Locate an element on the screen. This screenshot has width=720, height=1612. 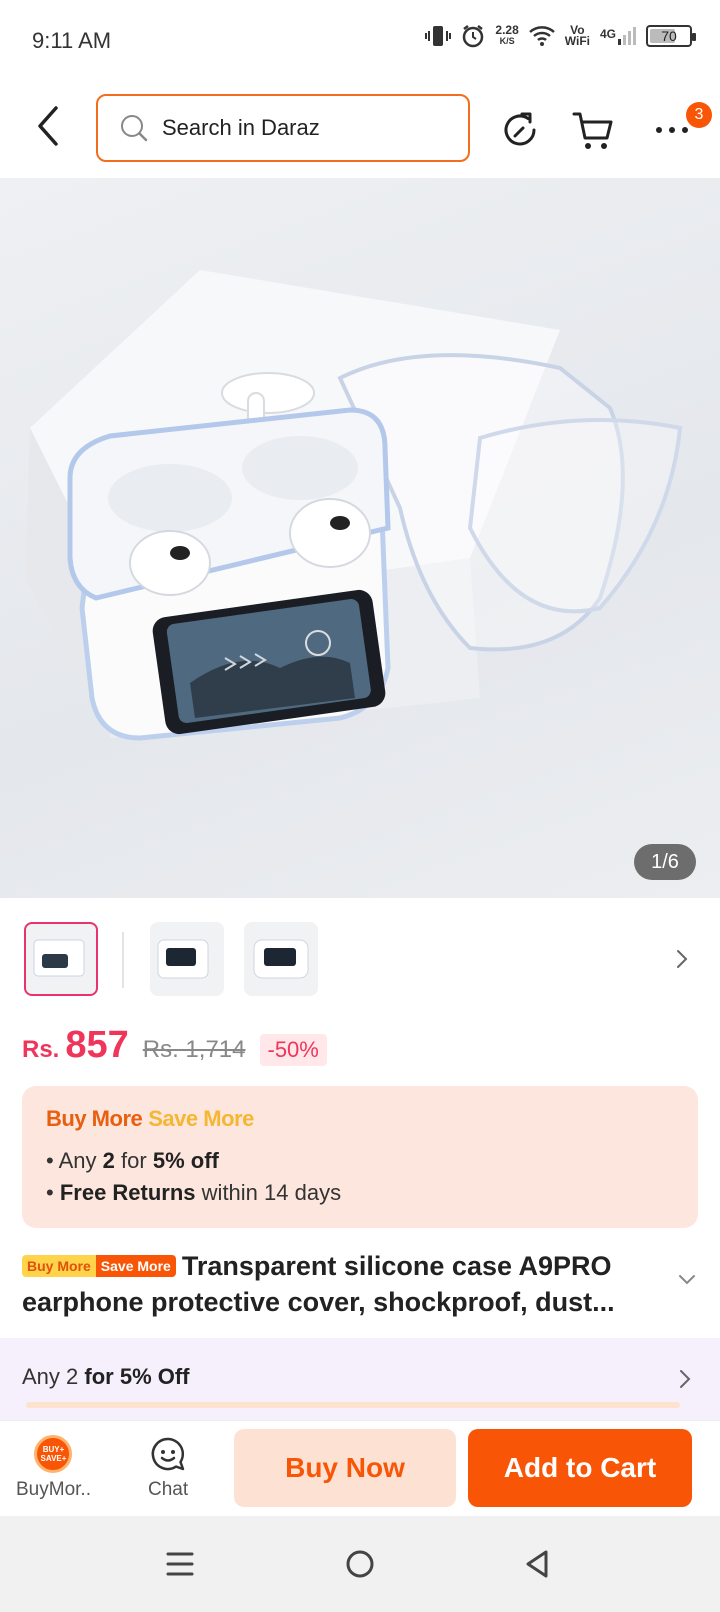
buymore-badge-icon: BUY+ SAVE+ is located at coordinates (53, 1454).